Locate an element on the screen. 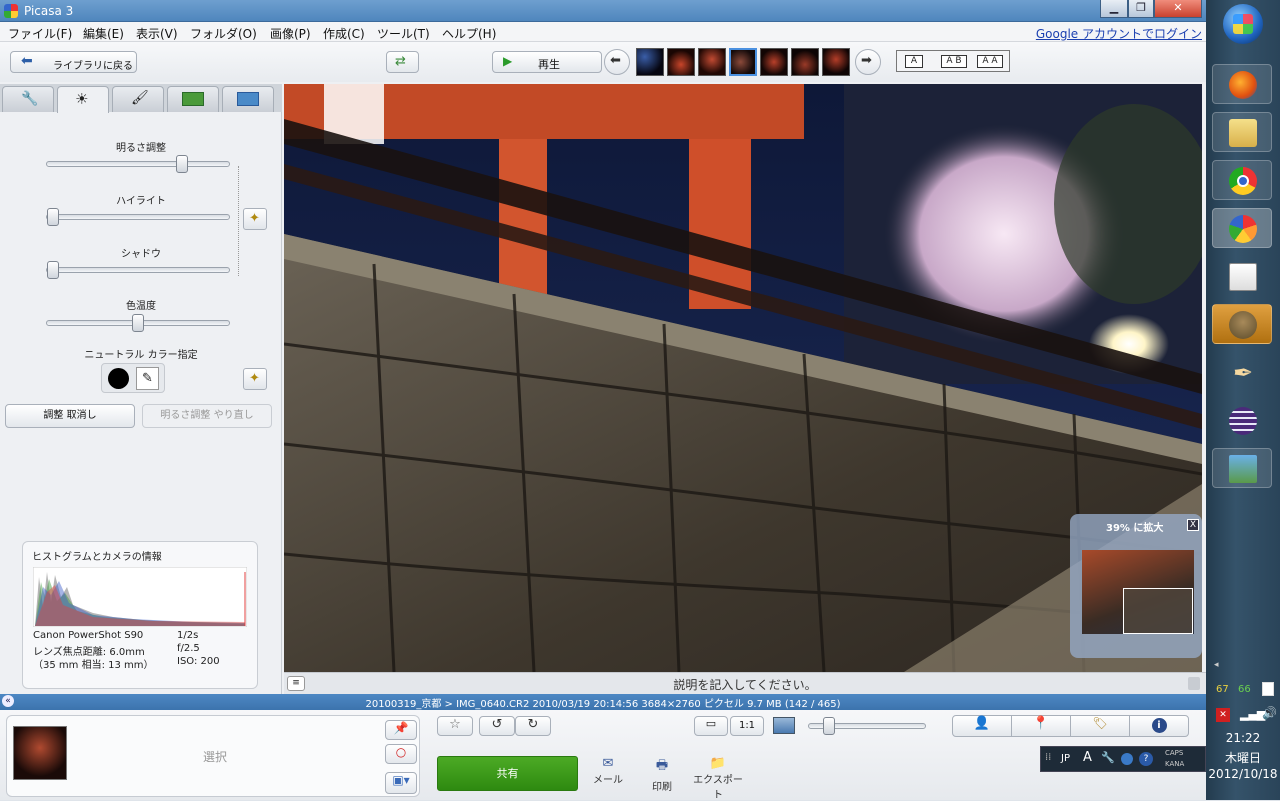  caption-input: 説明を記入してください。 is located at coordinates (745, 684).